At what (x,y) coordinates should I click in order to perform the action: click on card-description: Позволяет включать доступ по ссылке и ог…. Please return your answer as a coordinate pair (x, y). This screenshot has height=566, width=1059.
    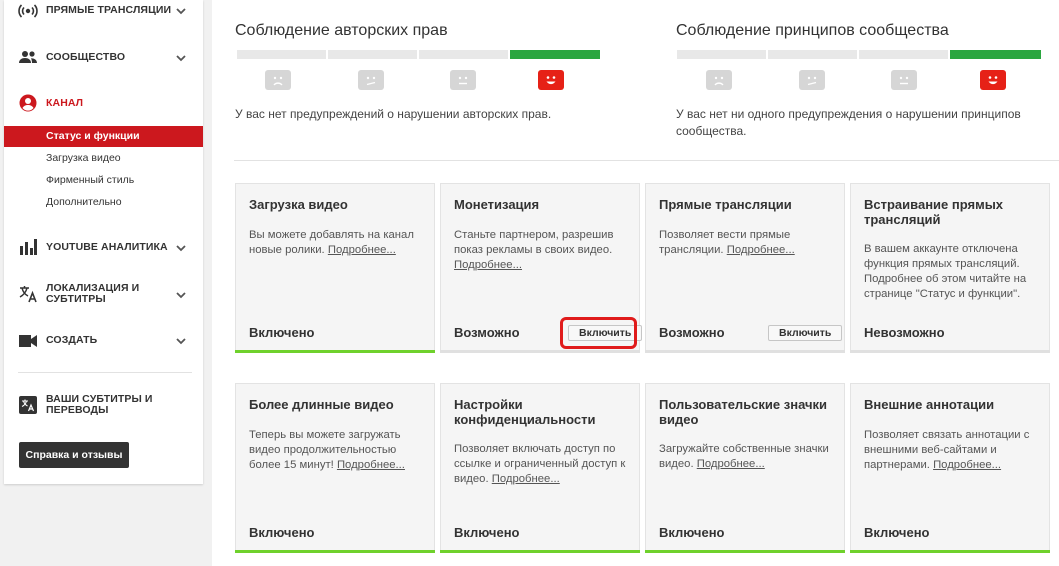
    Looking at the image, I should click on (540, 464).